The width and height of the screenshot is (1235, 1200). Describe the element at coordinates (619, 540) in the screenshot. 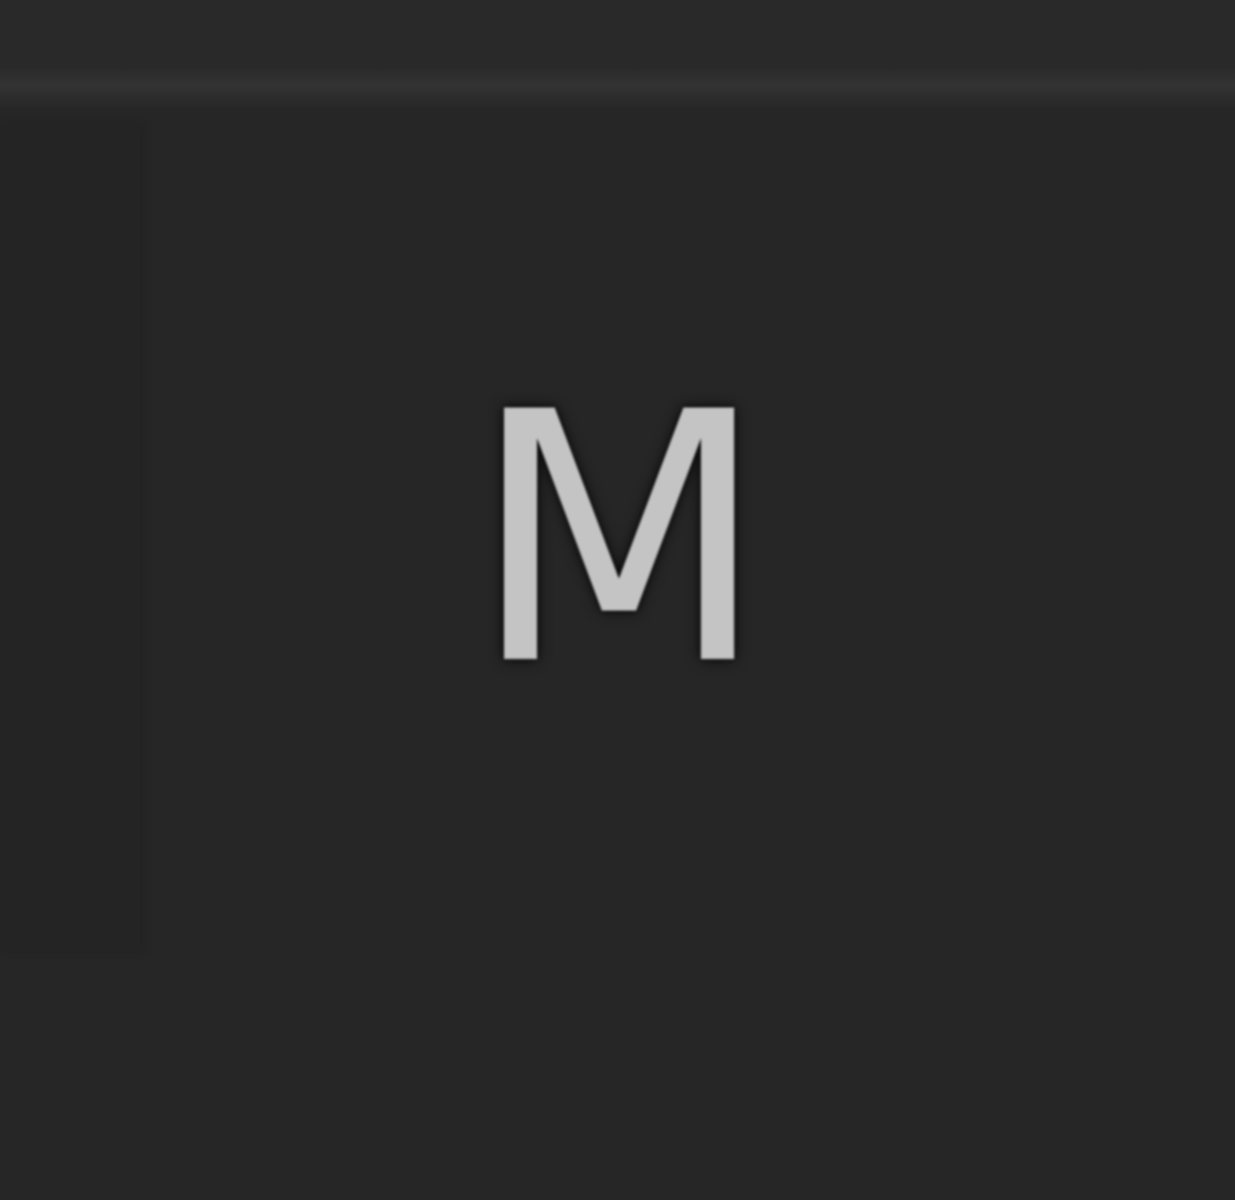

I see `m-letter-icon: M` at that location.